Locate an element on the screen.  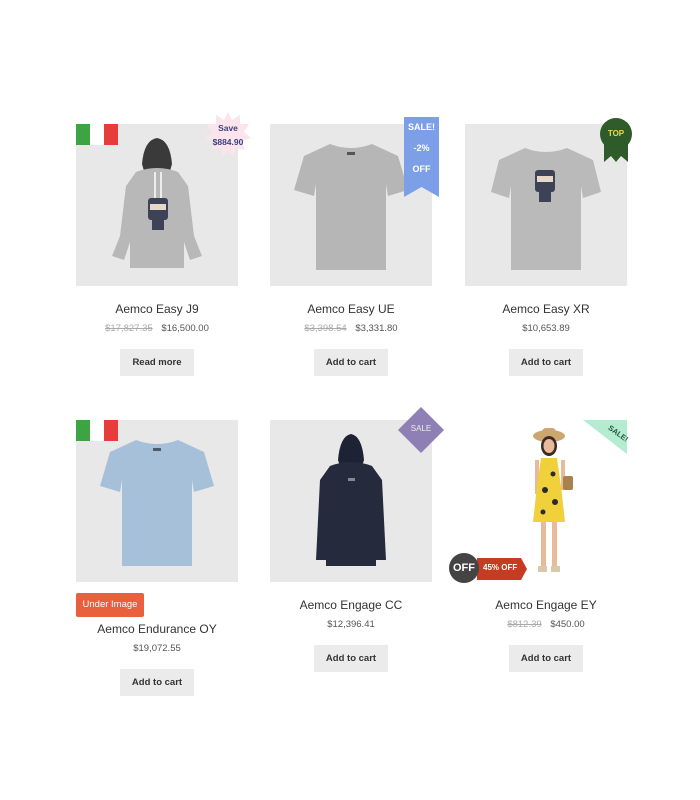
discount-tag-badge: 45% OFF is located at coordinates (502, 569).